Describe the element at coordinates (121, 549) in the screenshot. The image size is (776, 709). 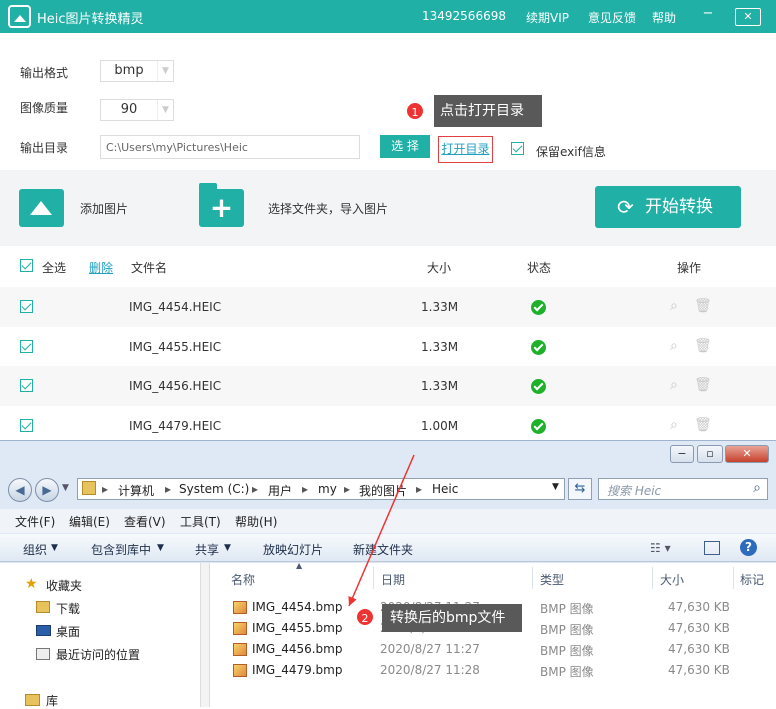
I see `cmd-include-library: 包含到库中` at that location.